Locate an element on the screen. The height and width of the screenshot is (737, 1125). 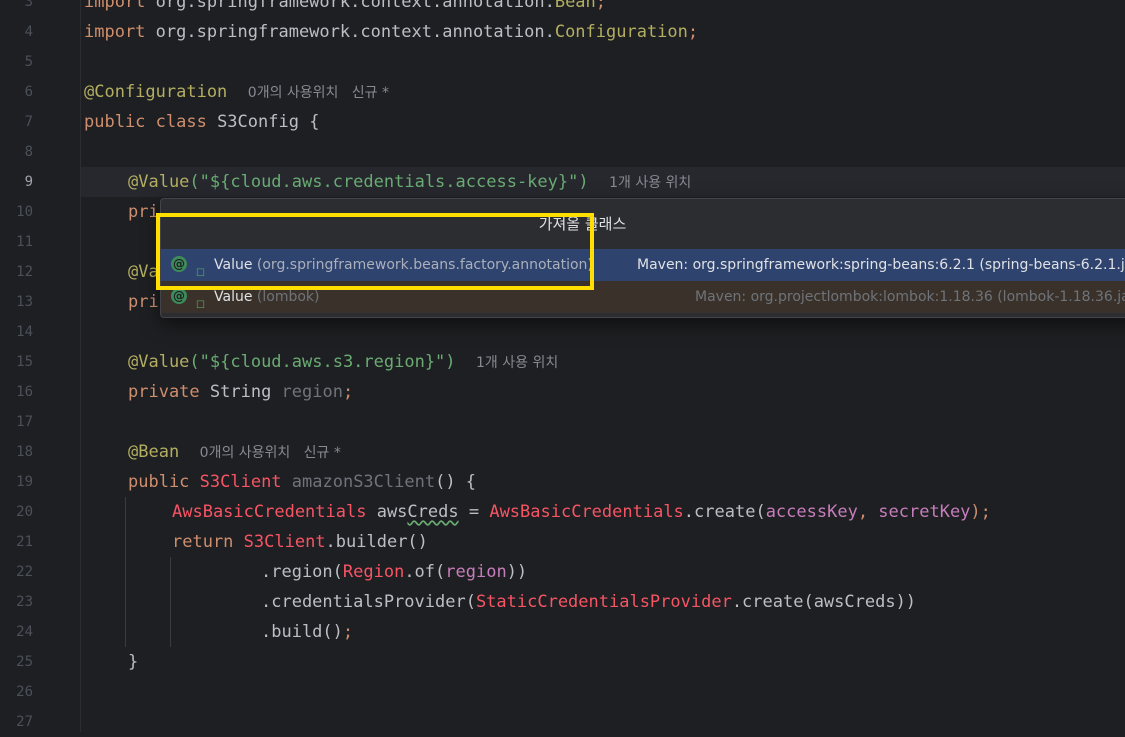
line-number: 4 is located at coordinates (16, 32).